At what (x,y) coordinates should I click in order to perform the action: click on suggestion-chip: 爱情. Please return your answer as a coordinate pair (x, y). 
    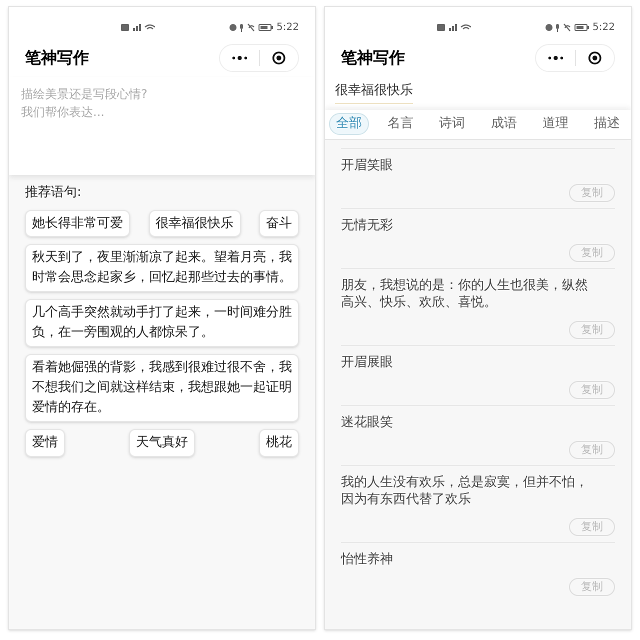
    Looking at the image, I should click on (45, 442).